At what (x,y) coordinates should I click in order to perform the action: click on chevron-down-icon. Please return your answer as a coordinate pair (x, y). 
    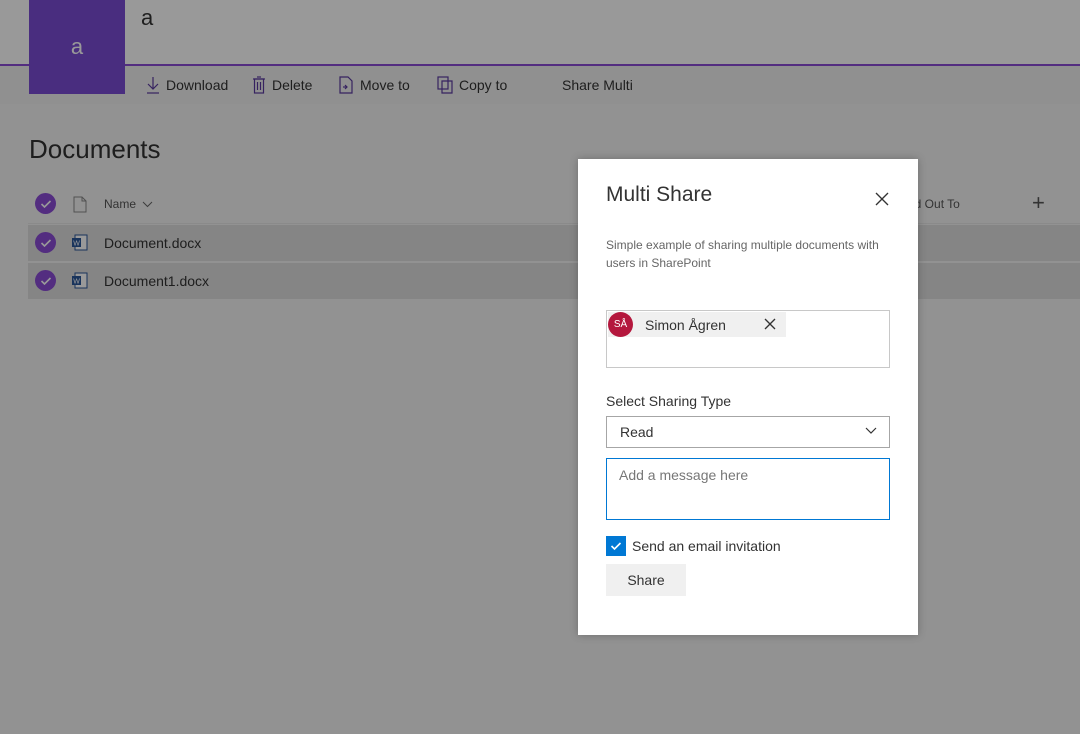
    Looking at the image, I should click on (871, 430).